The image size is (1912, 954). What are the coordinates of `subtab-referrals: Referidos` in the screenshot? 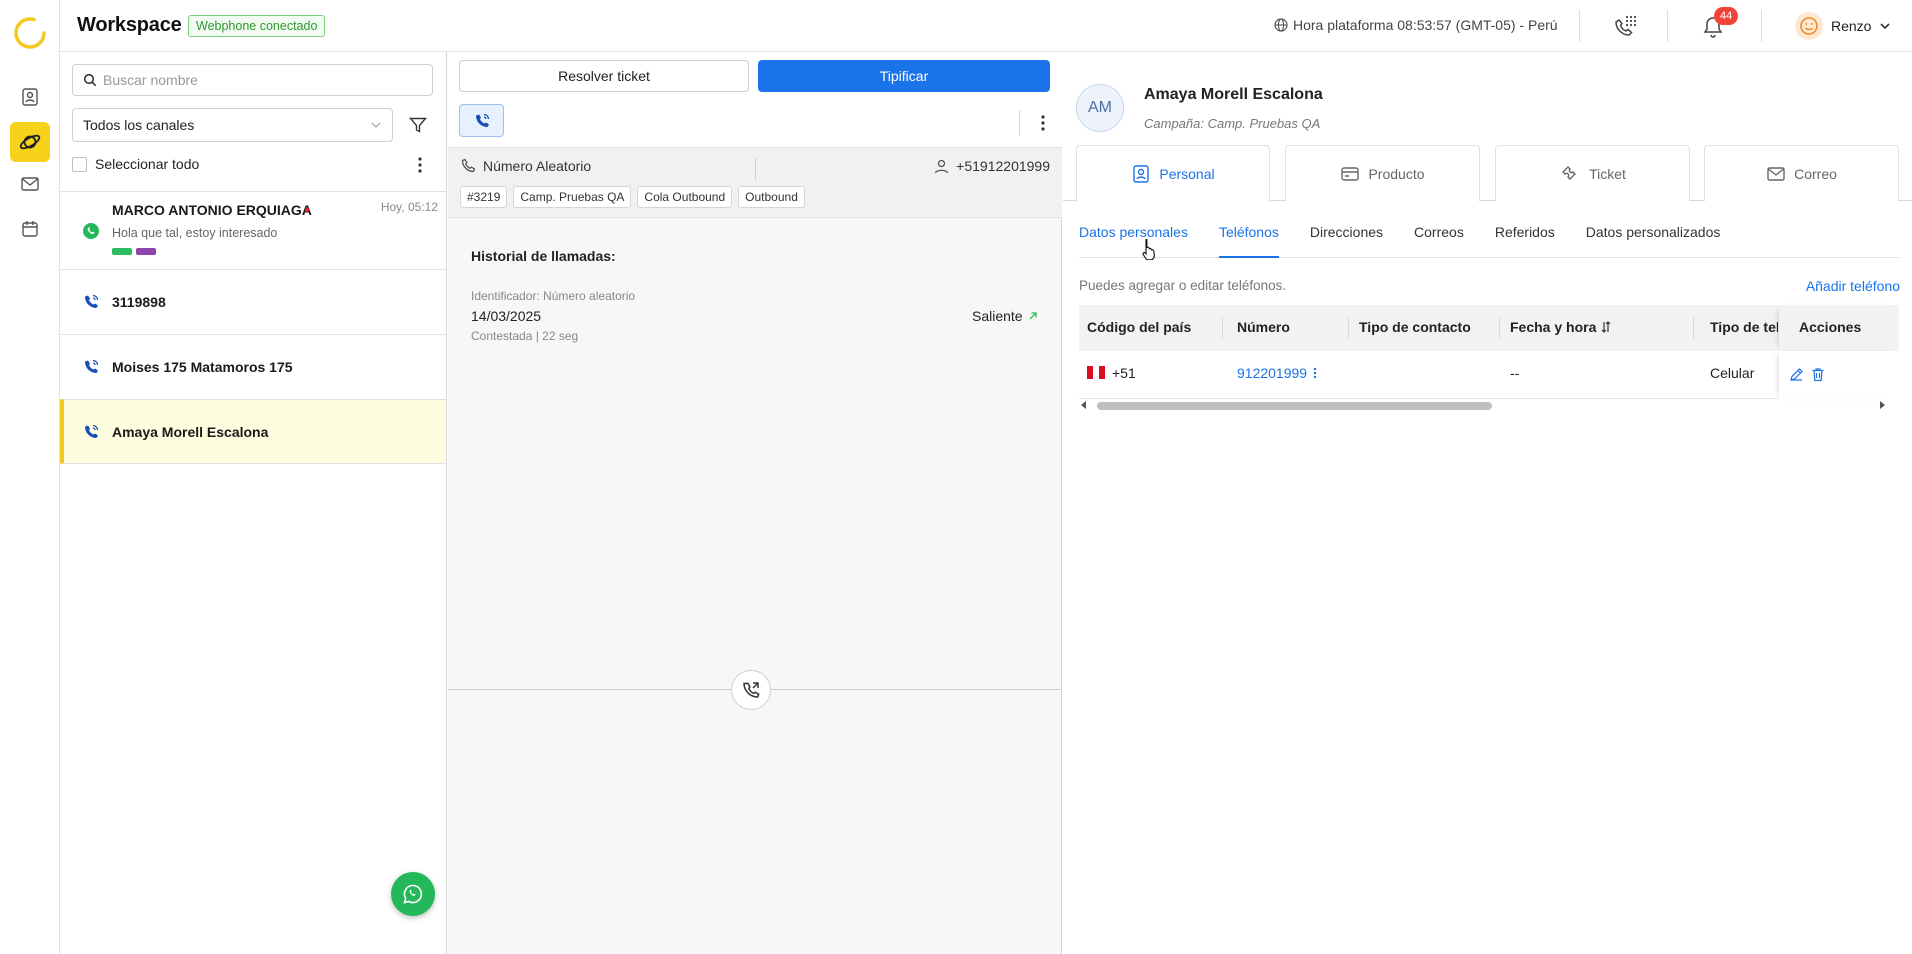 It's located at (1525, 241).